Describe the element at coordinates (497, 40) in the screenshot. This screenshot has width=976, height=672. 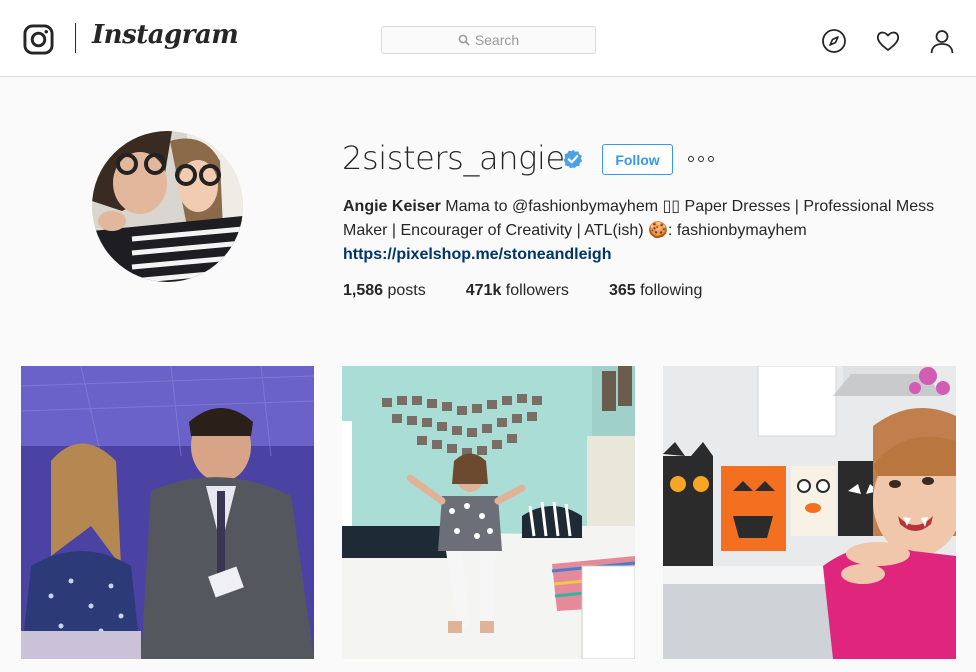
I see `search-placeholder: Search` at that location.